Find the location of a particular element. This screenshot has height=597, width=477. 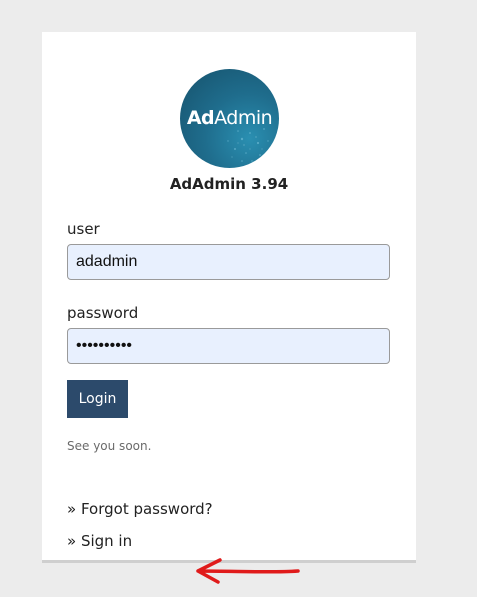

logo-text-bold: Ad is located at coordinates (200, 118).